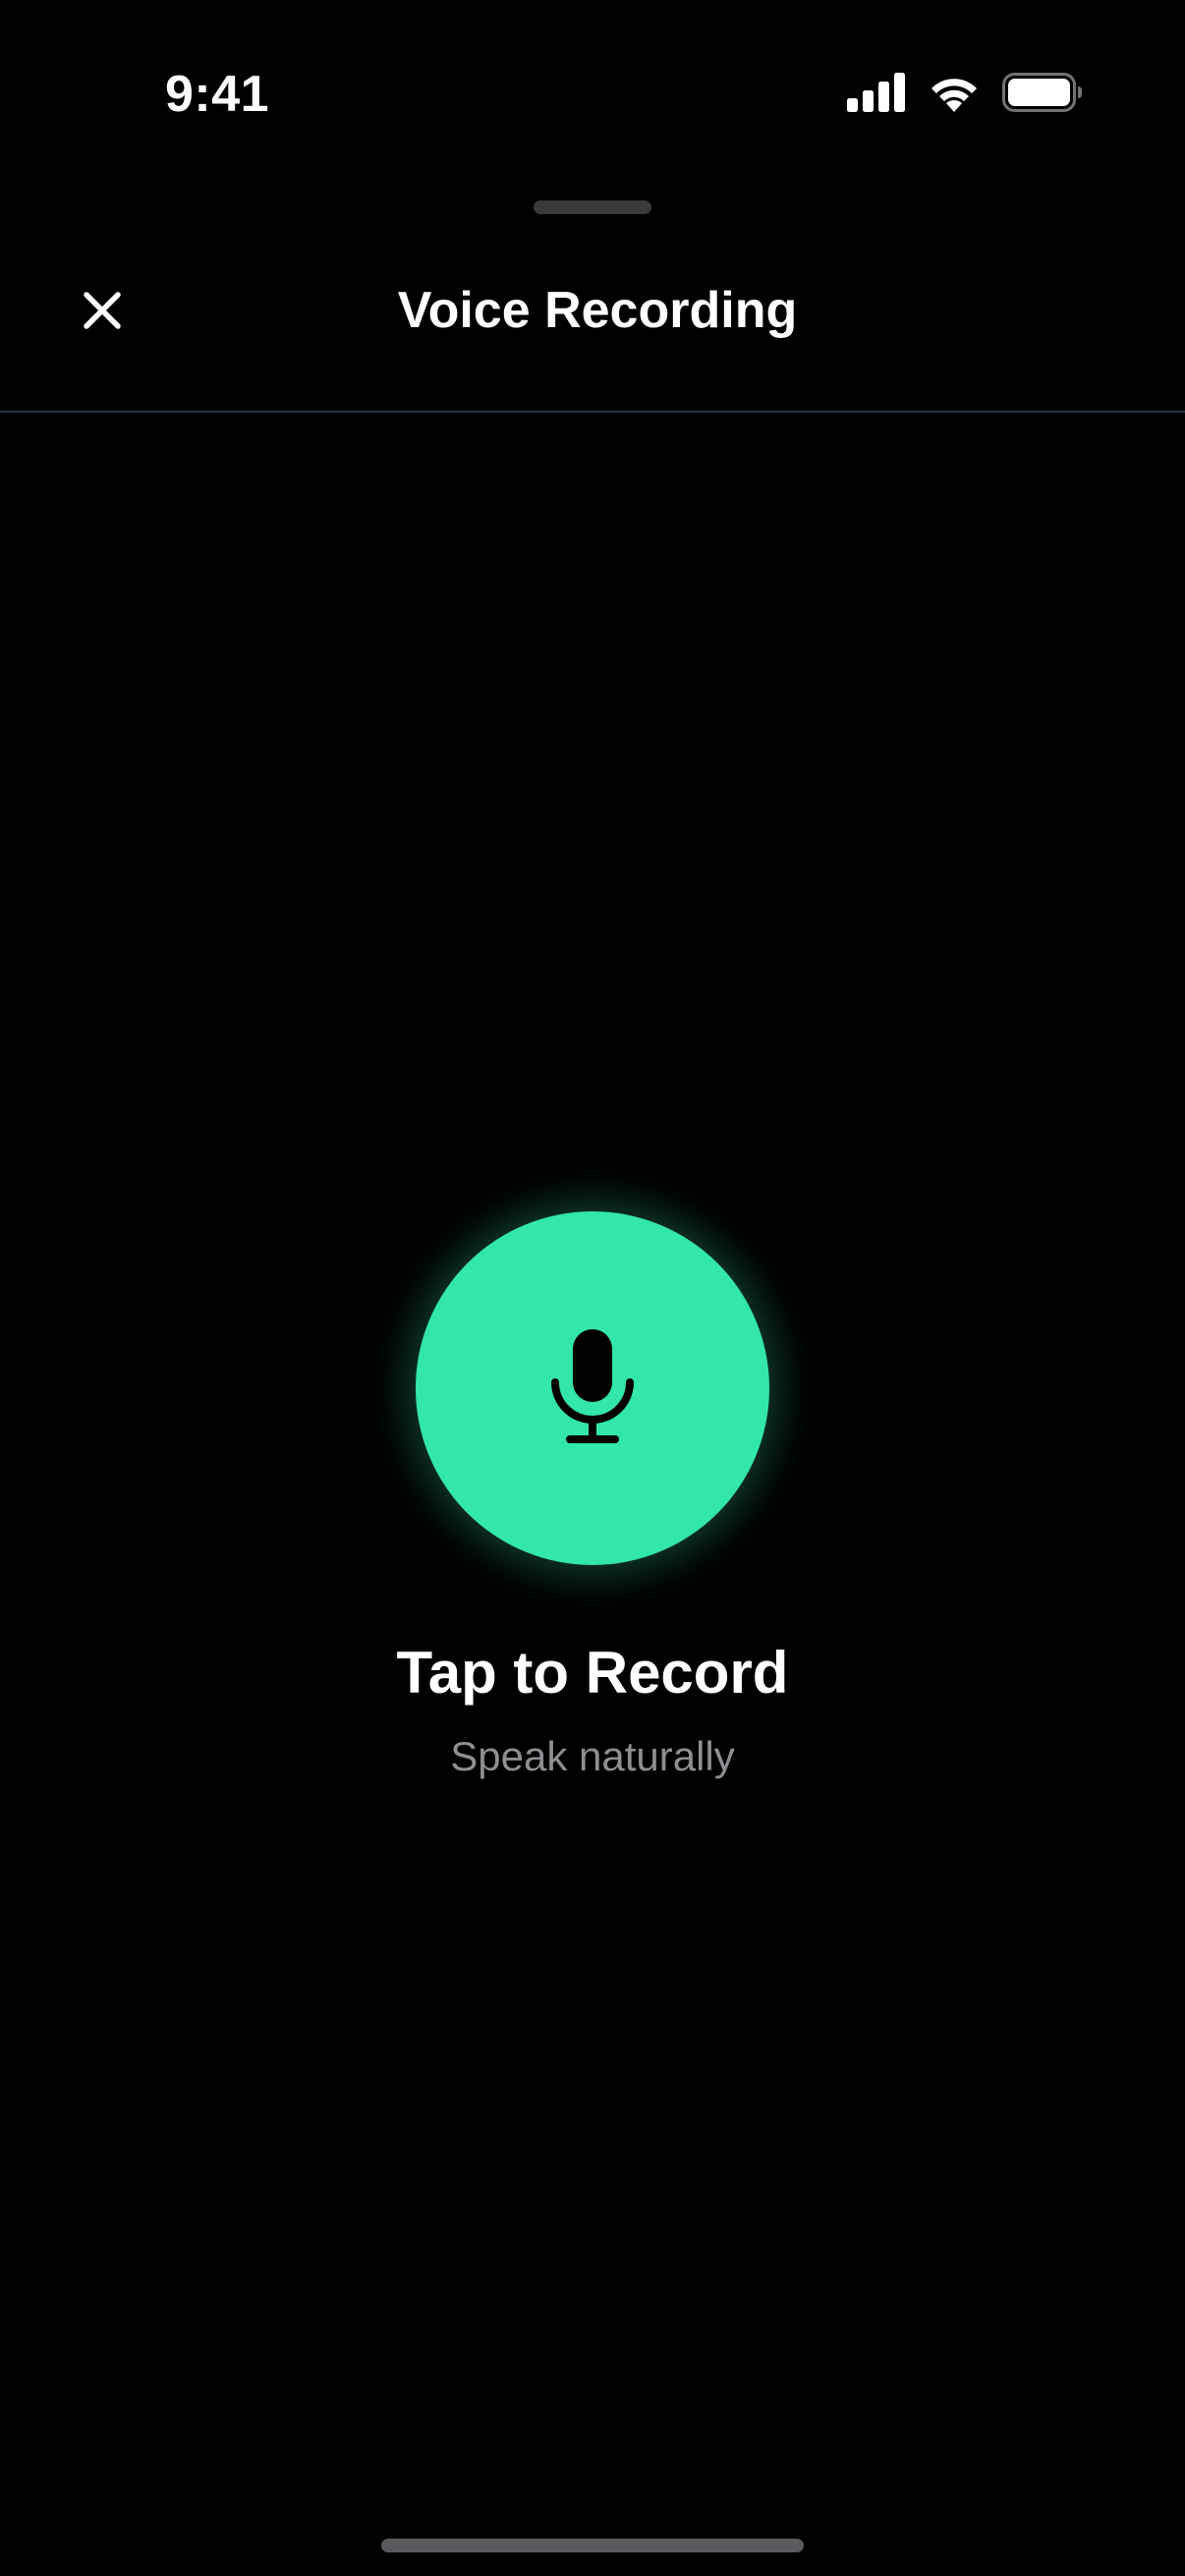  What do you see at coordinates (592, 1673) in the screenshot?
I see `record-title: Tap to Record` at bounding box center [592, 1673].